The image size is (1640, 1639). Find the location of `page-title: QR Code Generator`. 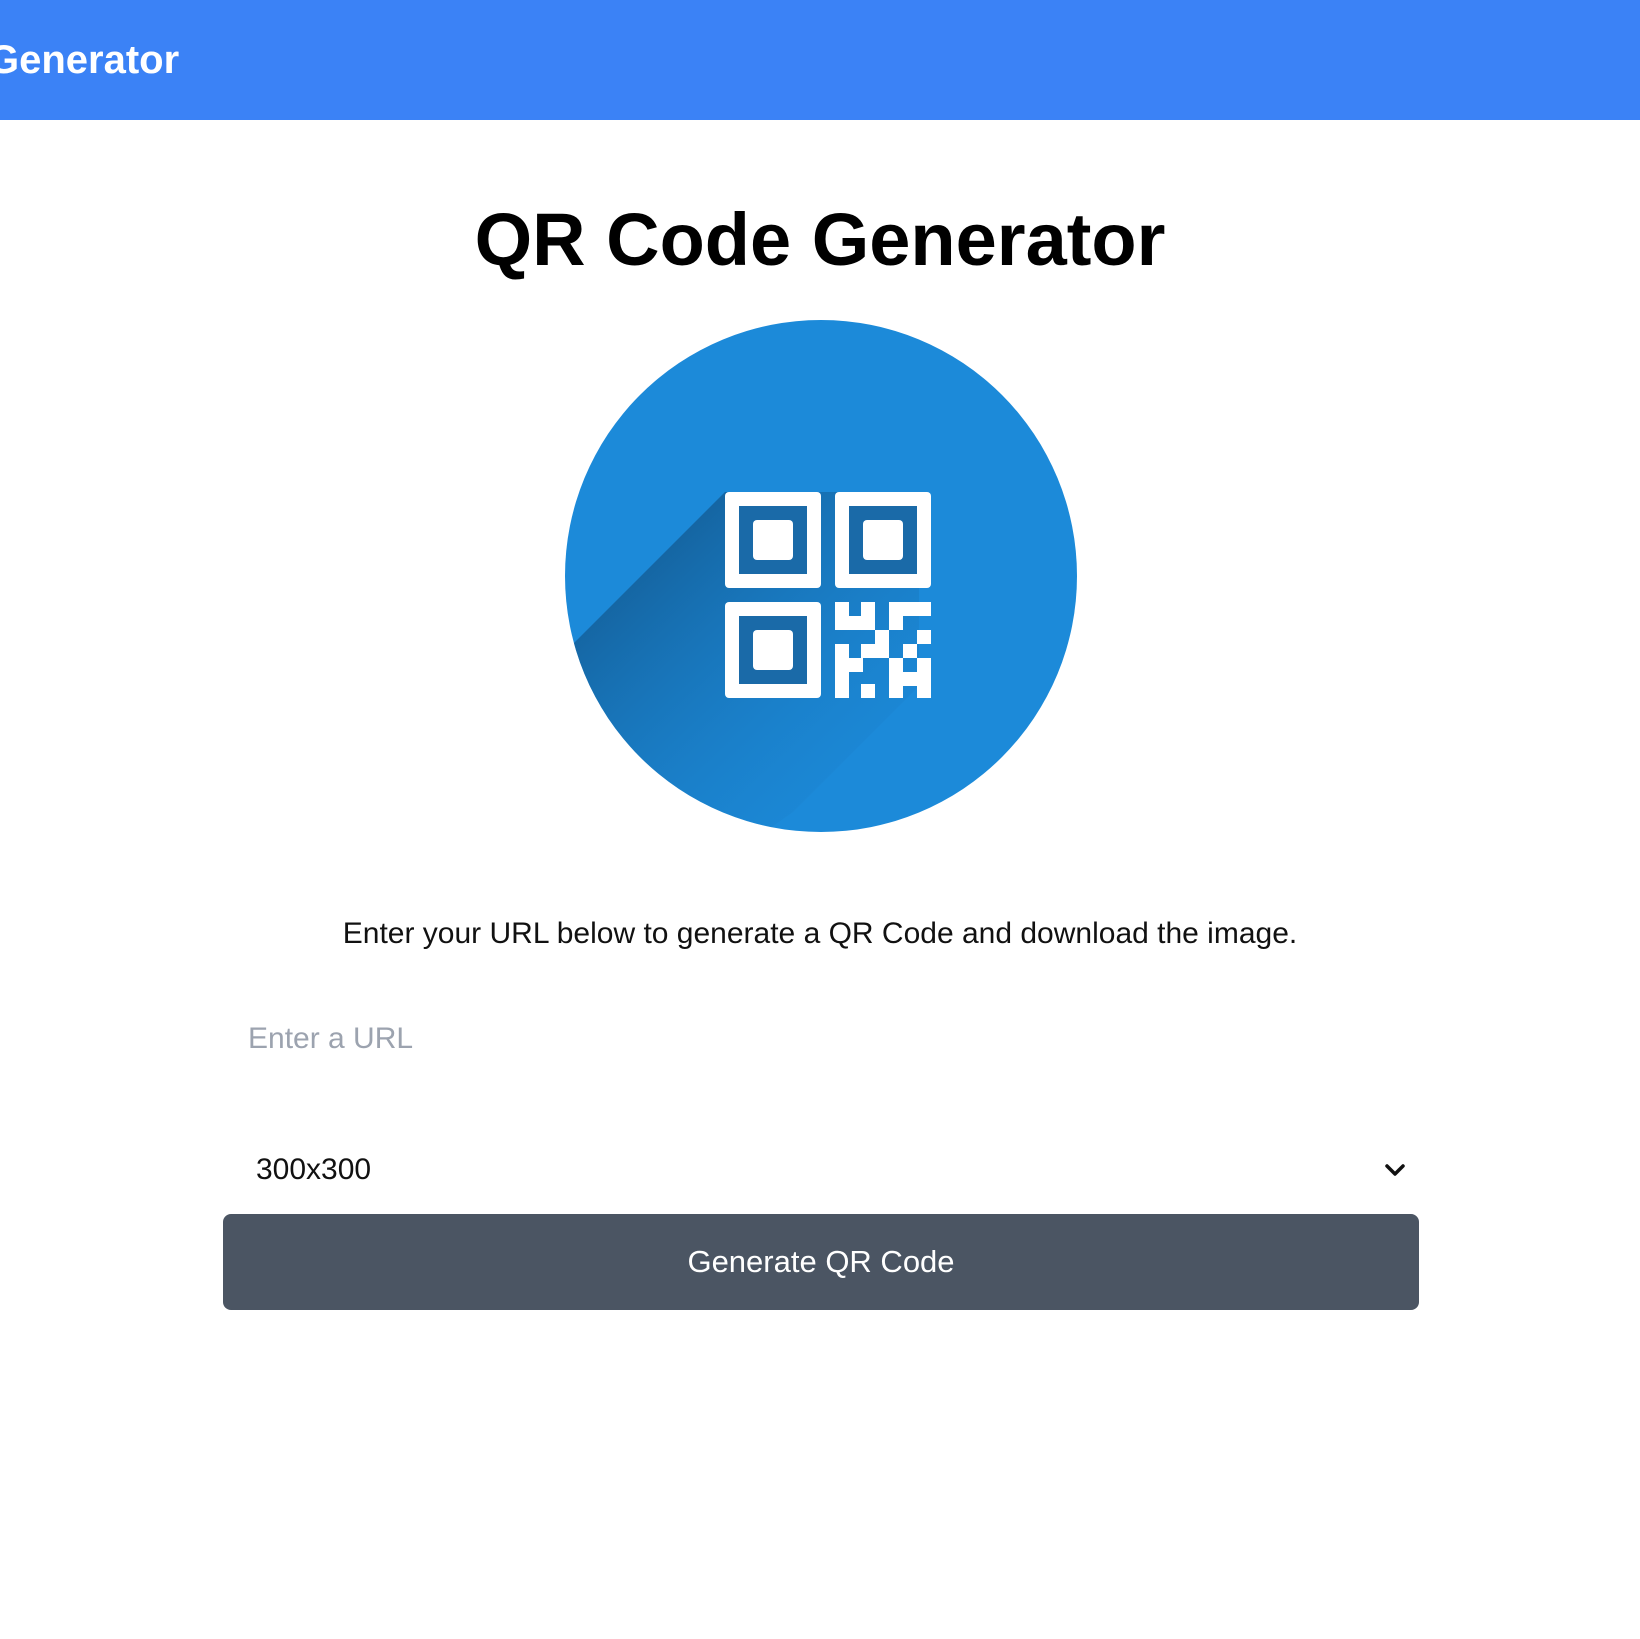

page-title: QR Code Generator is located at coordinates (820, 239).